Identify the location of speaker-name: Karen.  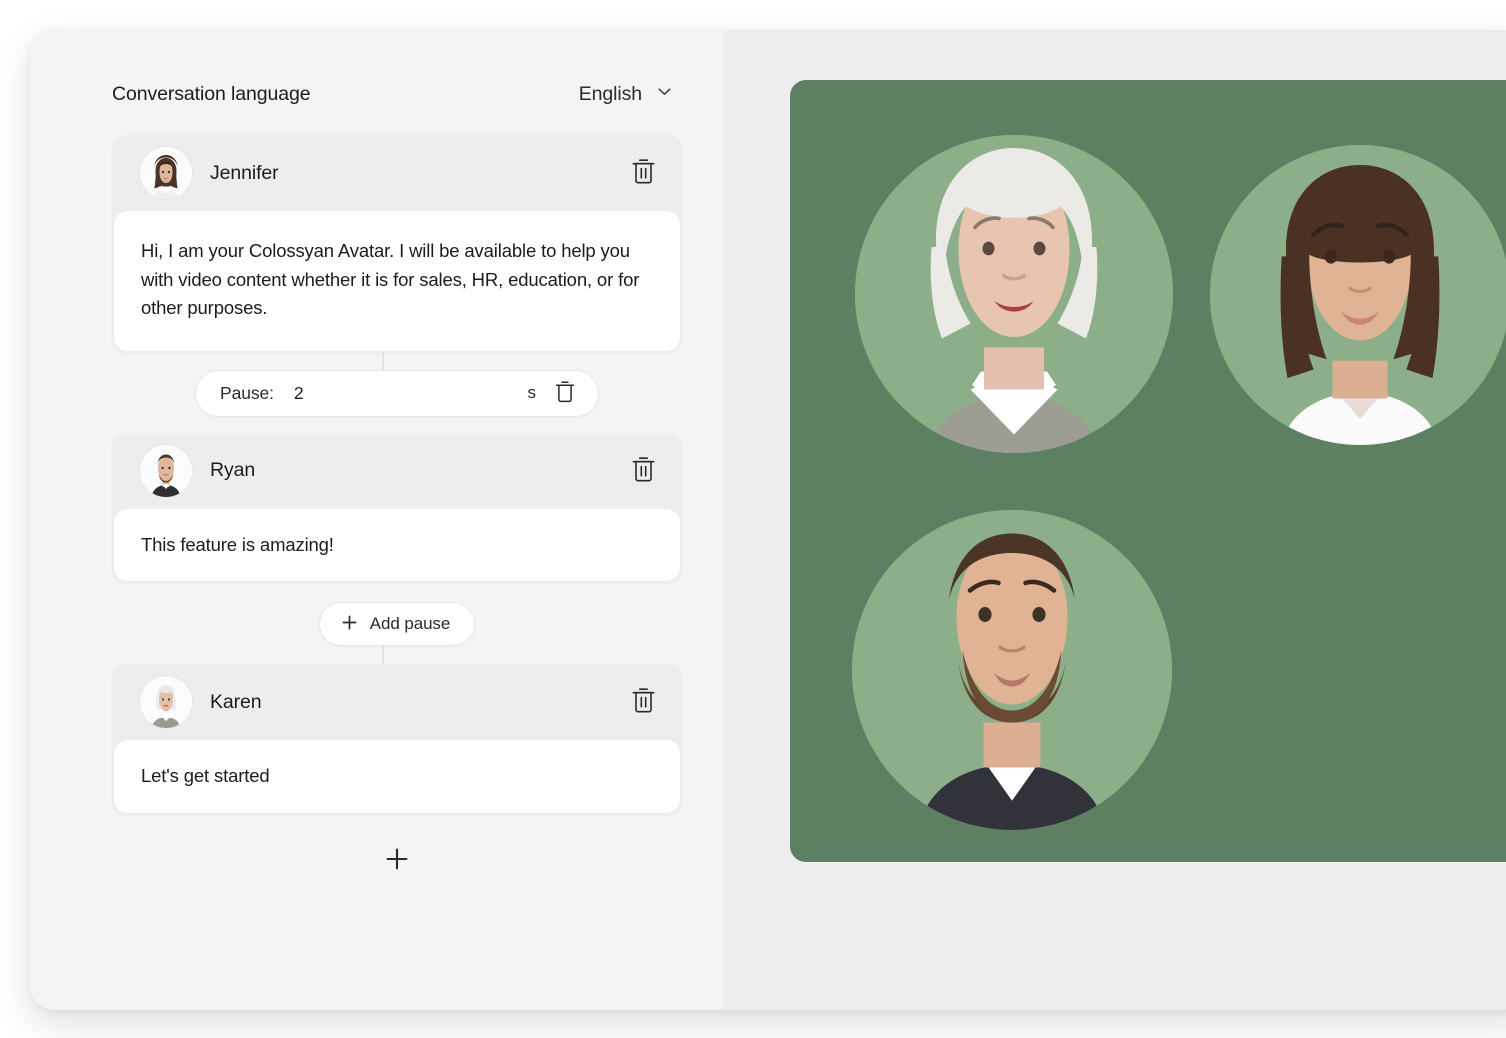
(236, 701).